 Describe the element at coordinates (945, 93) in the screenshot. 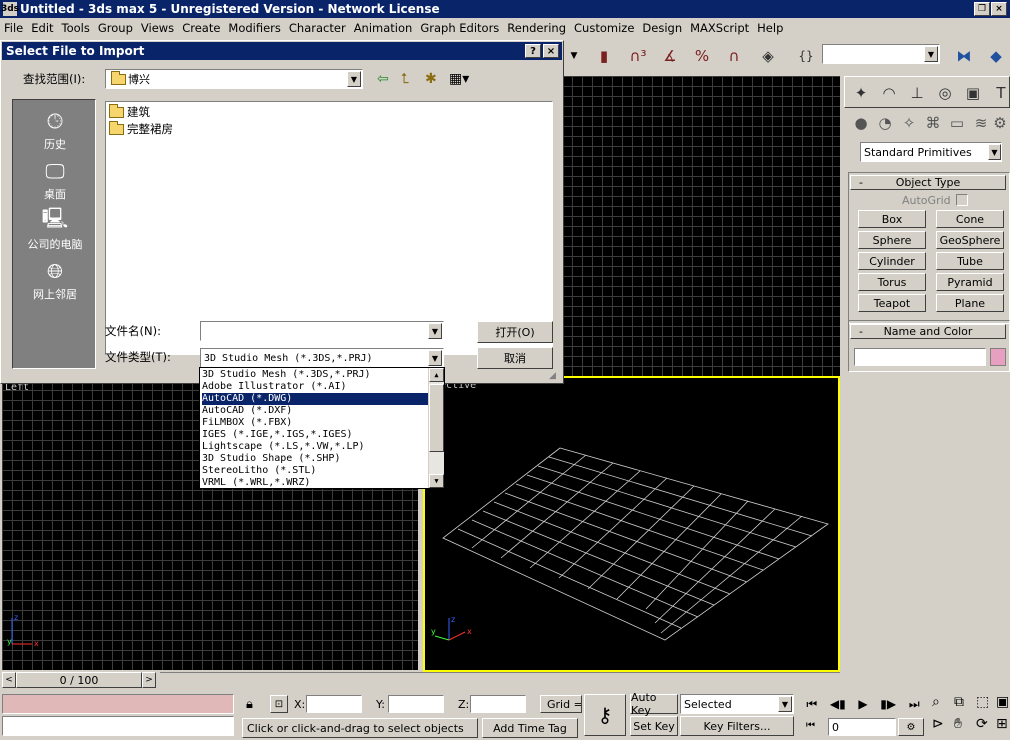

I see `motion-tab-icon: ◎` at that location.